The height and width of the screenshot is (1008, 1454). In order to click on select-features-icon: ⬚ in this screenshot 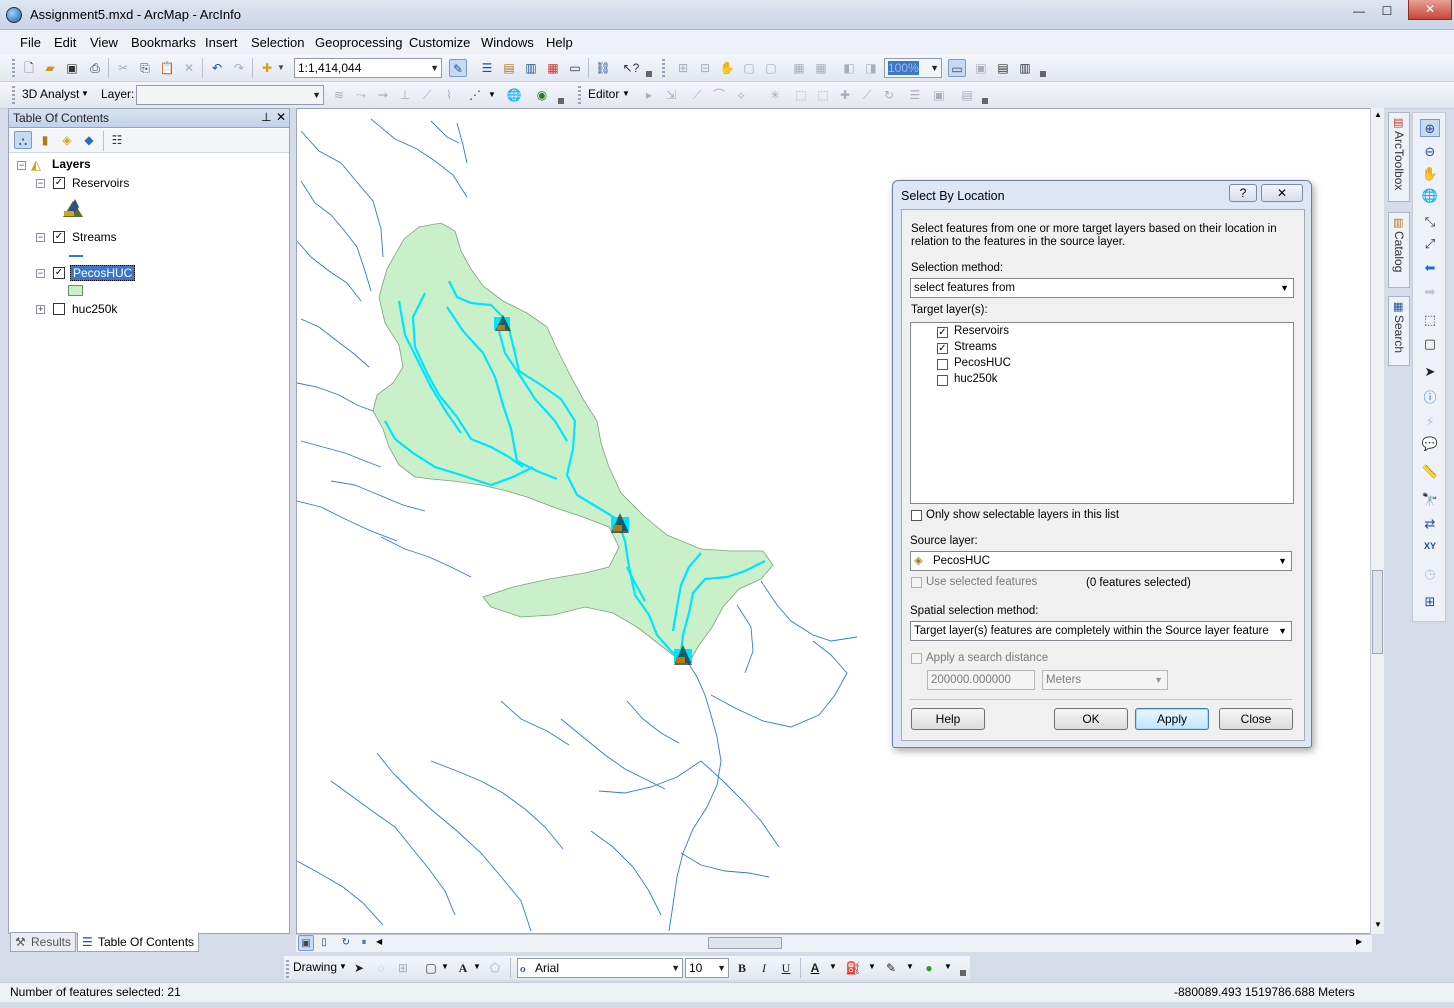, I will do `click(1430, 320)`.